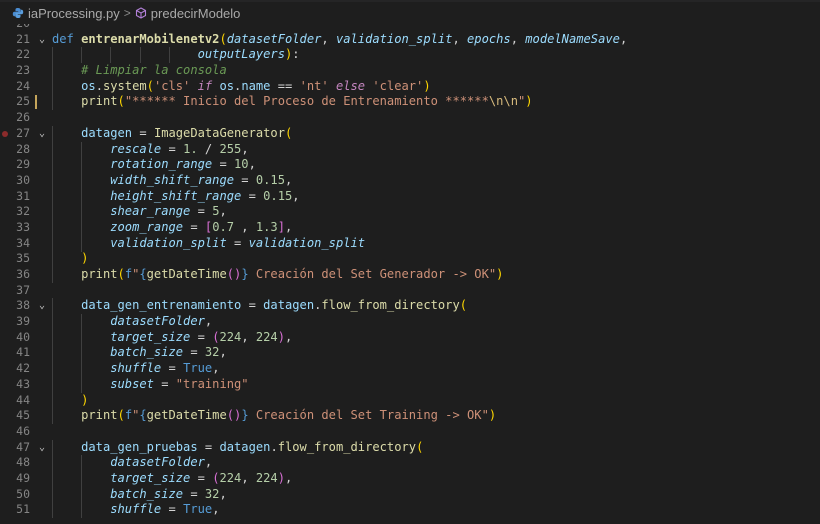 The height and width of the screenshot is (524, 820). Describe the element at coordinates (205, 85) in the screenshot. I see `code-token: if` at that location.